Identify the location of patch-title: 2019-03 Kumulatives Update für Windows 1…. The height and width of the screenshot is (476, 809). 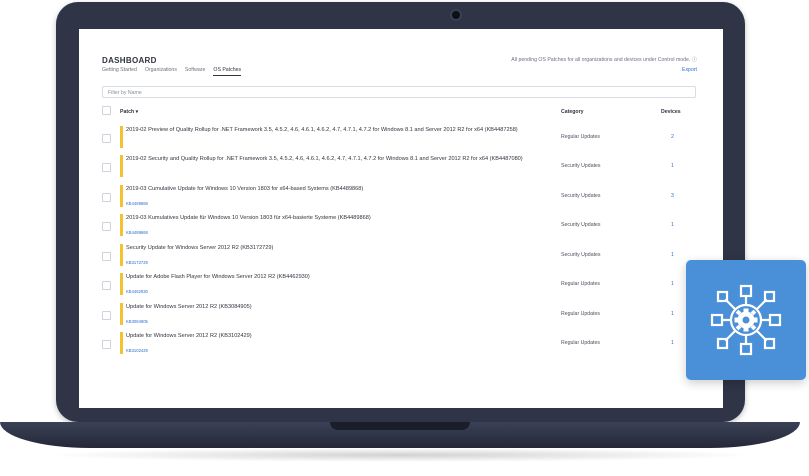
(248, 218).